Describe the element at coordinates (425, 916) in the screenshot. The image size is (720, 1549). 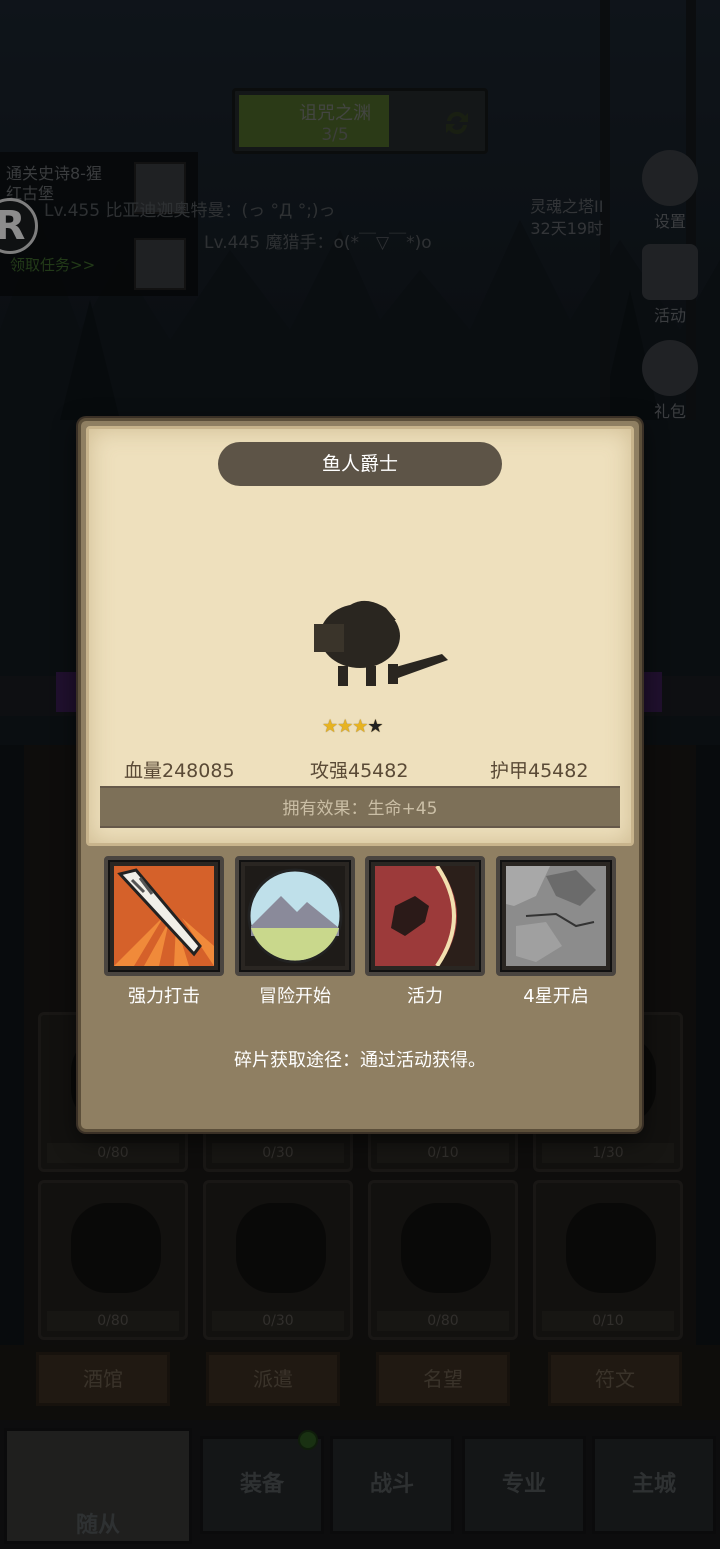
I see `vitality-icon` at that location.